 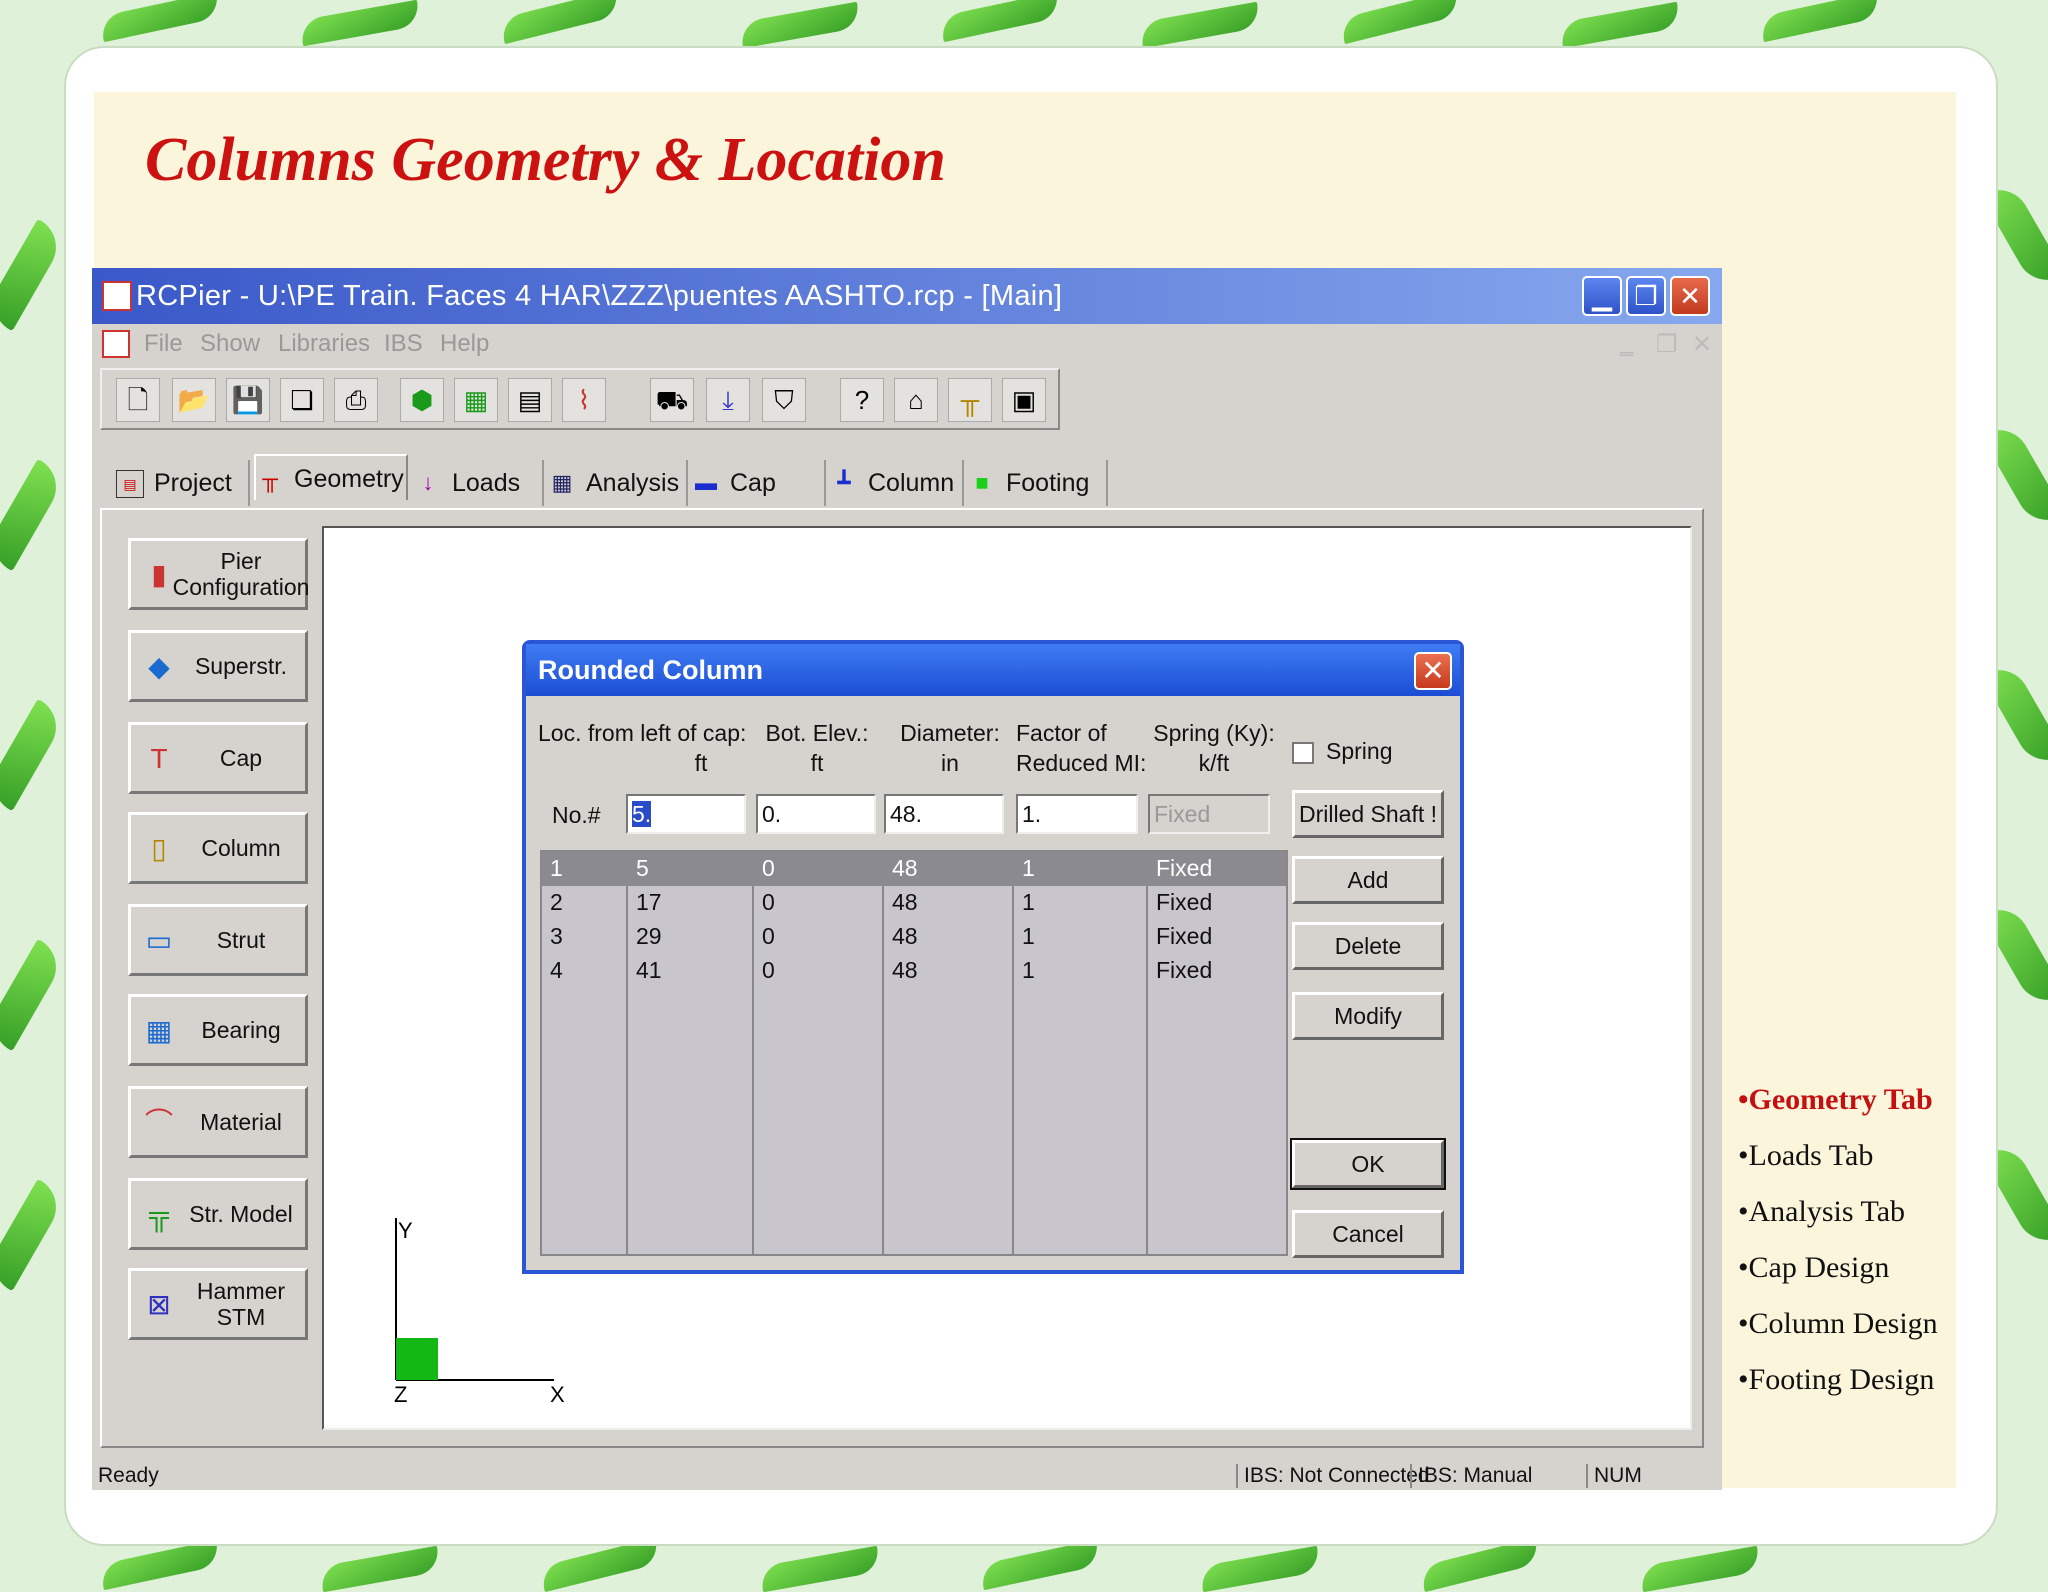 What do you see at coordinates (944, 814) in the screenshot?
I see `diameter-input: 48.` at bounding box center [944, 814].